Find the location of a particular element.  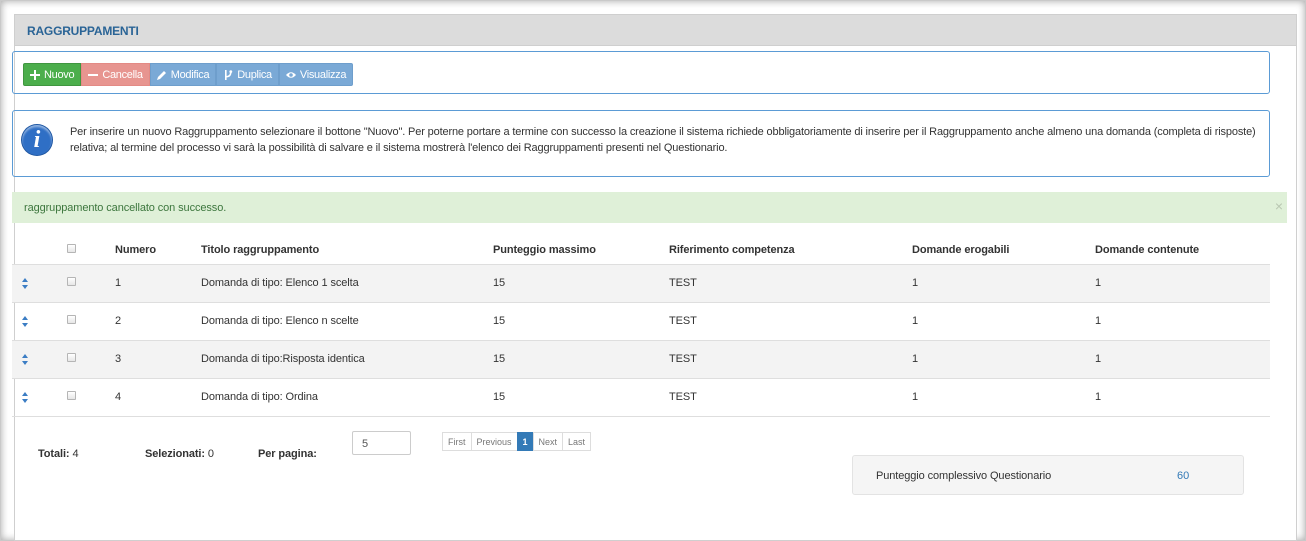

duplicate-button-label: Duplica is located at coordinates (254, 74).